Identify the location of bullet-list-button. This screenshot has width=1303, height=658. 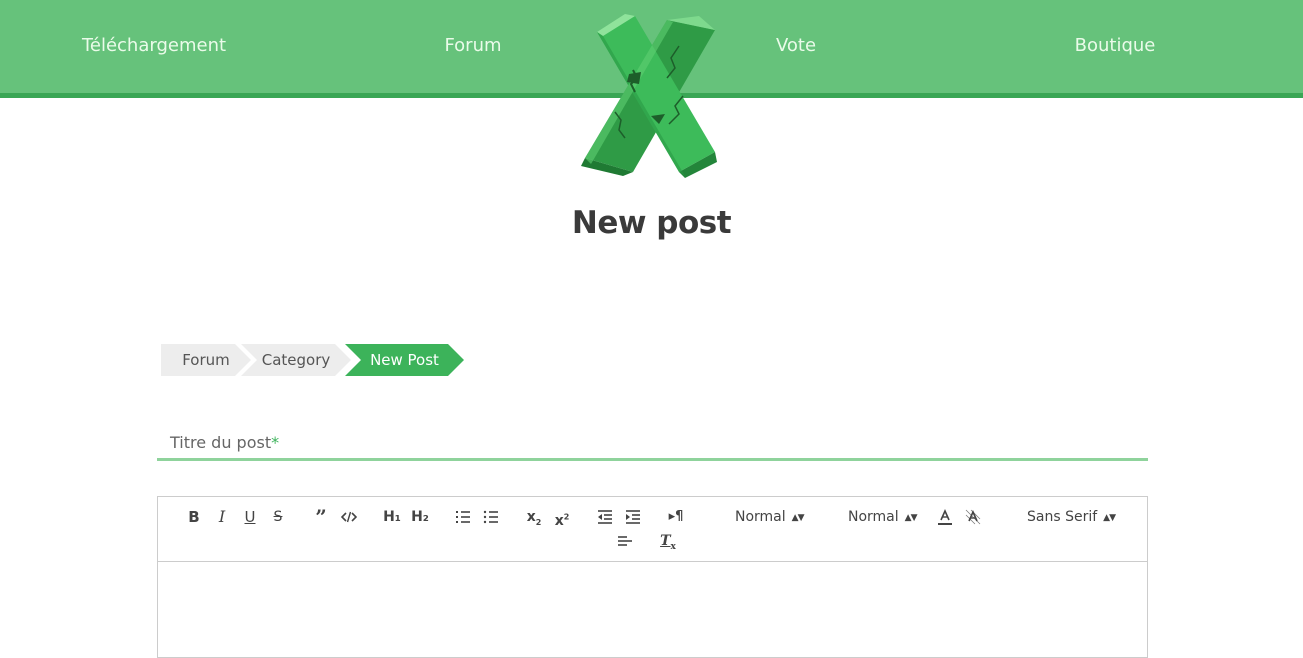
(491, 517).